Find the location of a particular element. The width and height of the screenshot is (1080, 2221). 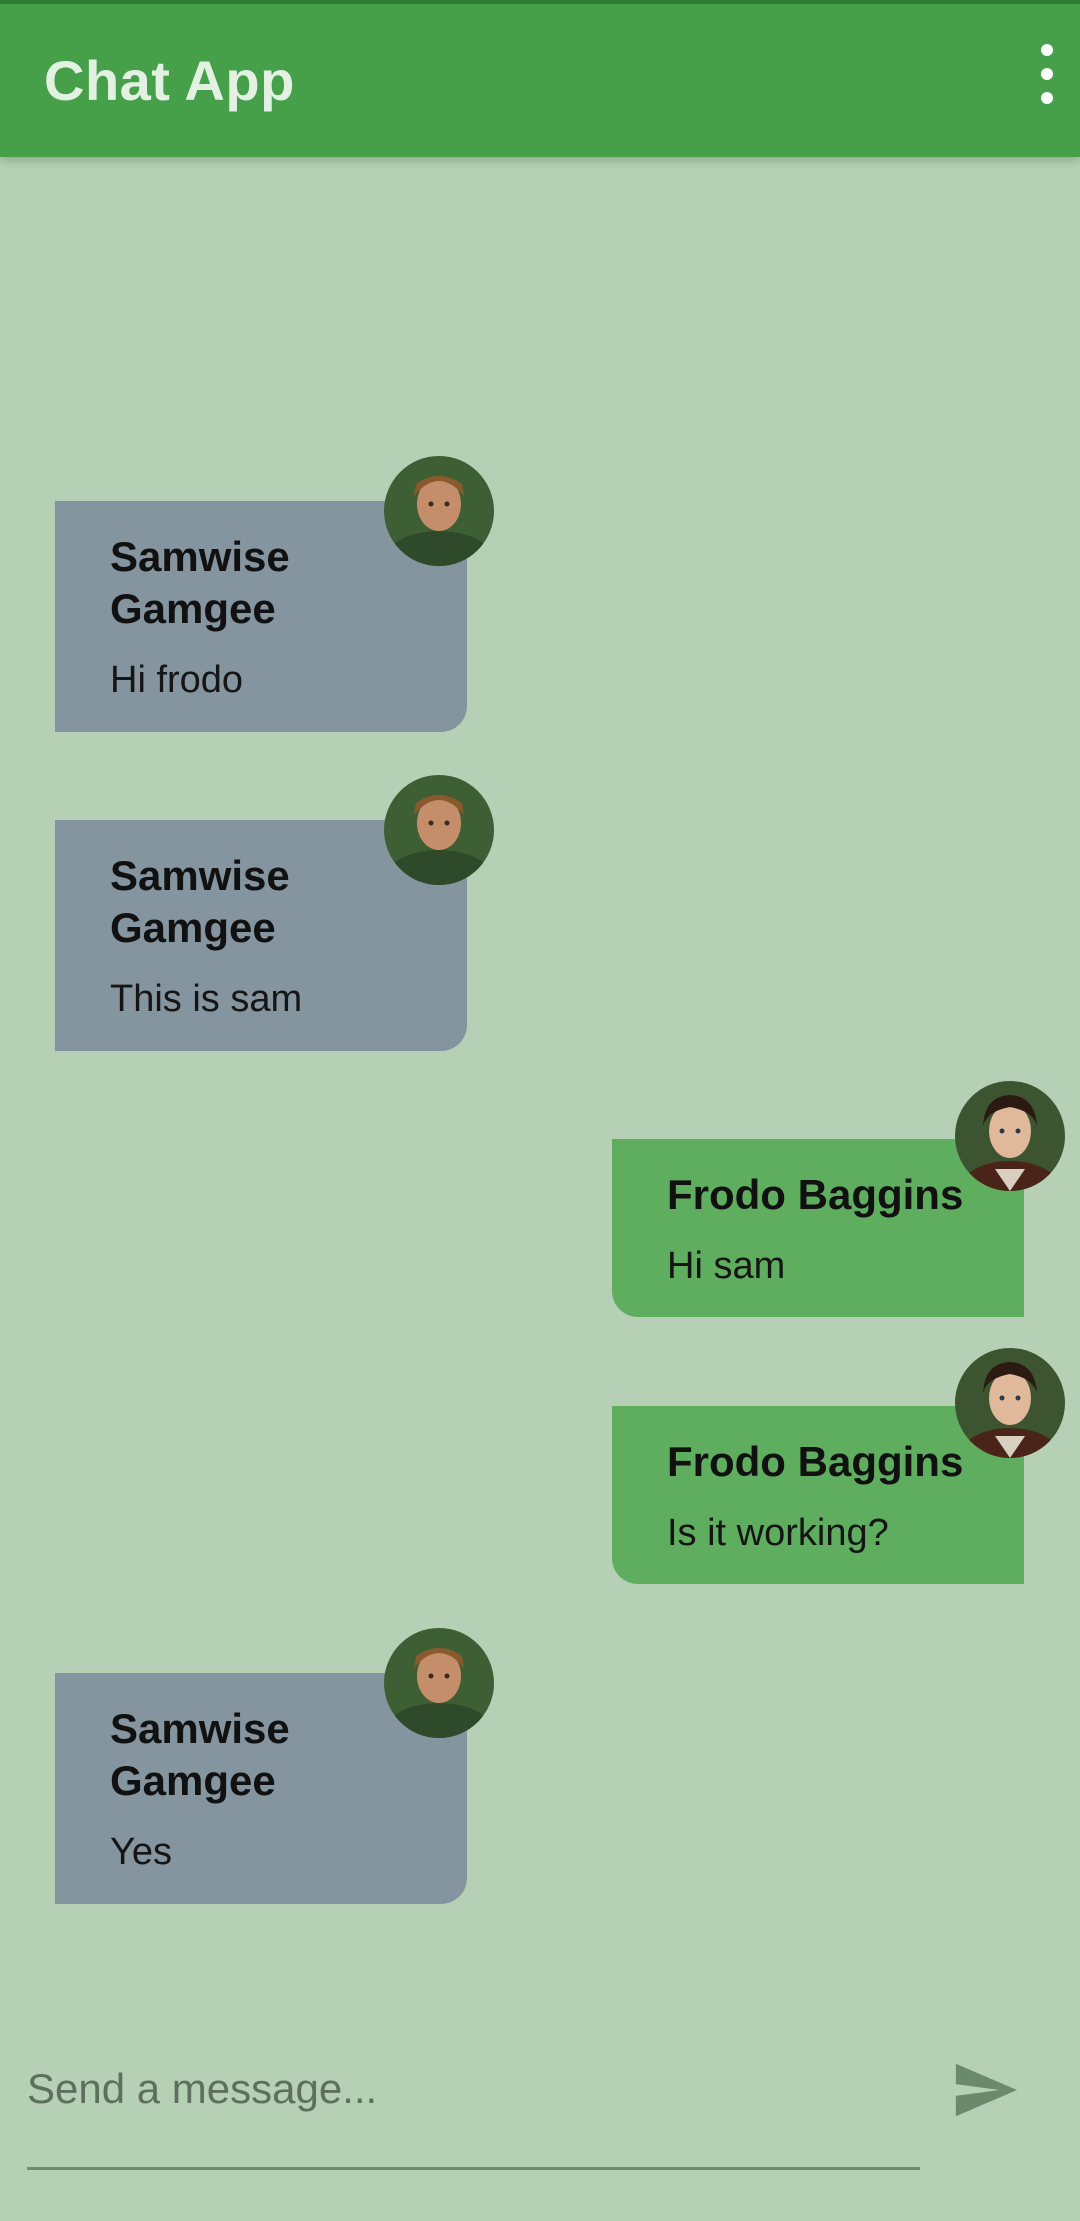

message-text: Is it working? is located at coordinates (778, 1533).